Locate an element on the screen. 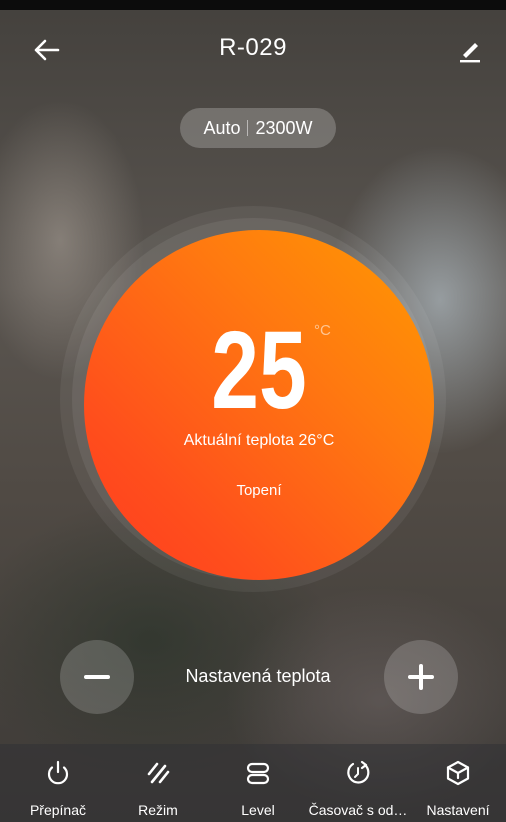 Image resolution: width=506 pixels, height=822 pixels. page-title: R-029 is located at coordinates (253, 47).